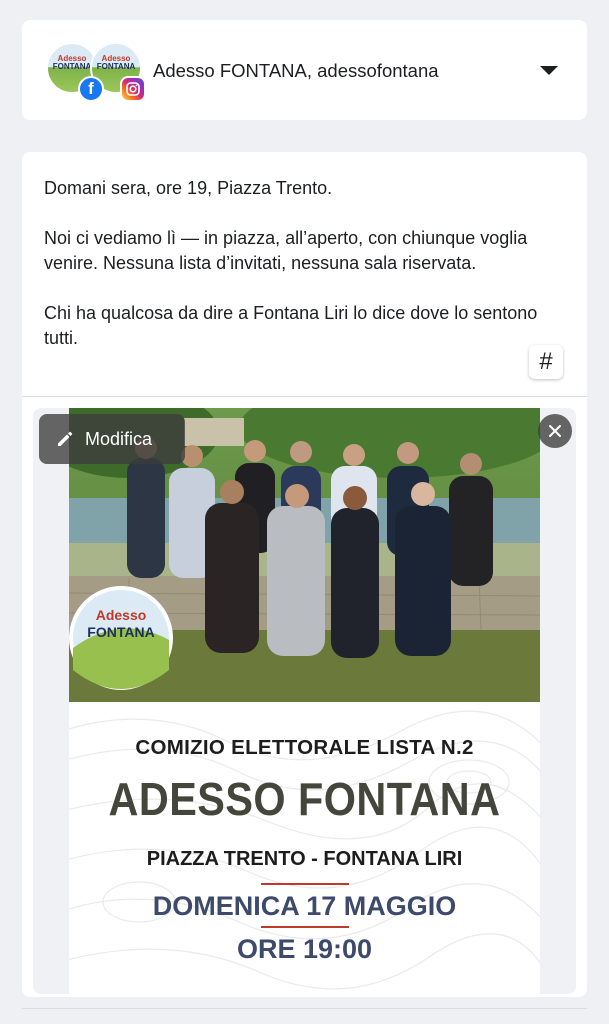 The image size is (609, 1024). Describe the element at coordinates (296, 70) in the screenshot. I see `account-name: Adesso FONTANA, adessofontana` at that location.